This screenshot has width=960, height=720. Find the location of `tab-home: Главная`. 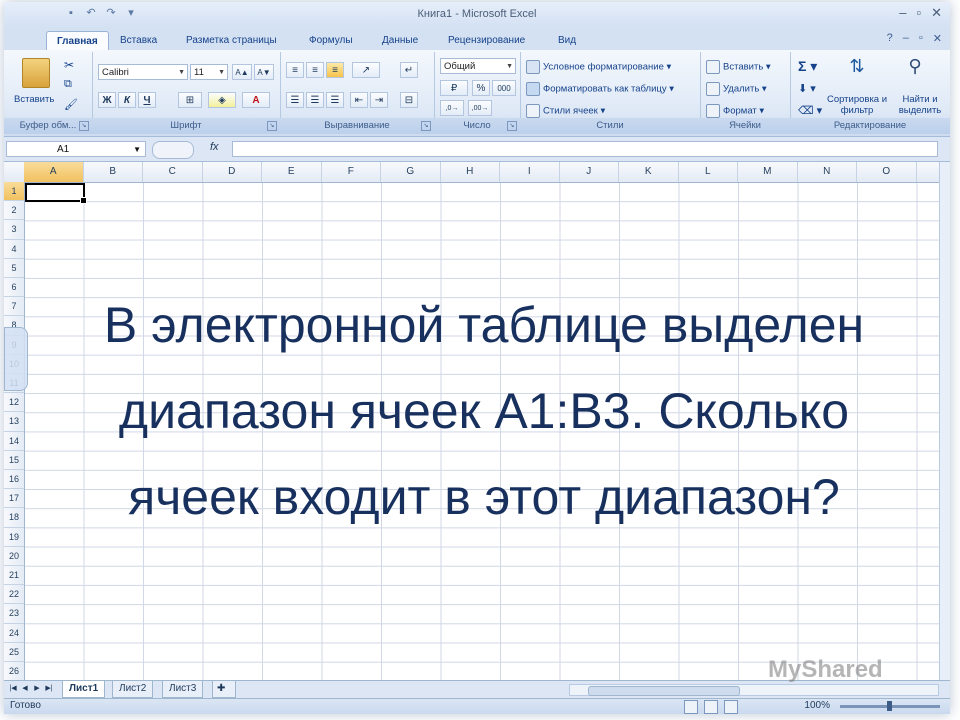

tab-home: Главная is located at coordinates (77, 41).